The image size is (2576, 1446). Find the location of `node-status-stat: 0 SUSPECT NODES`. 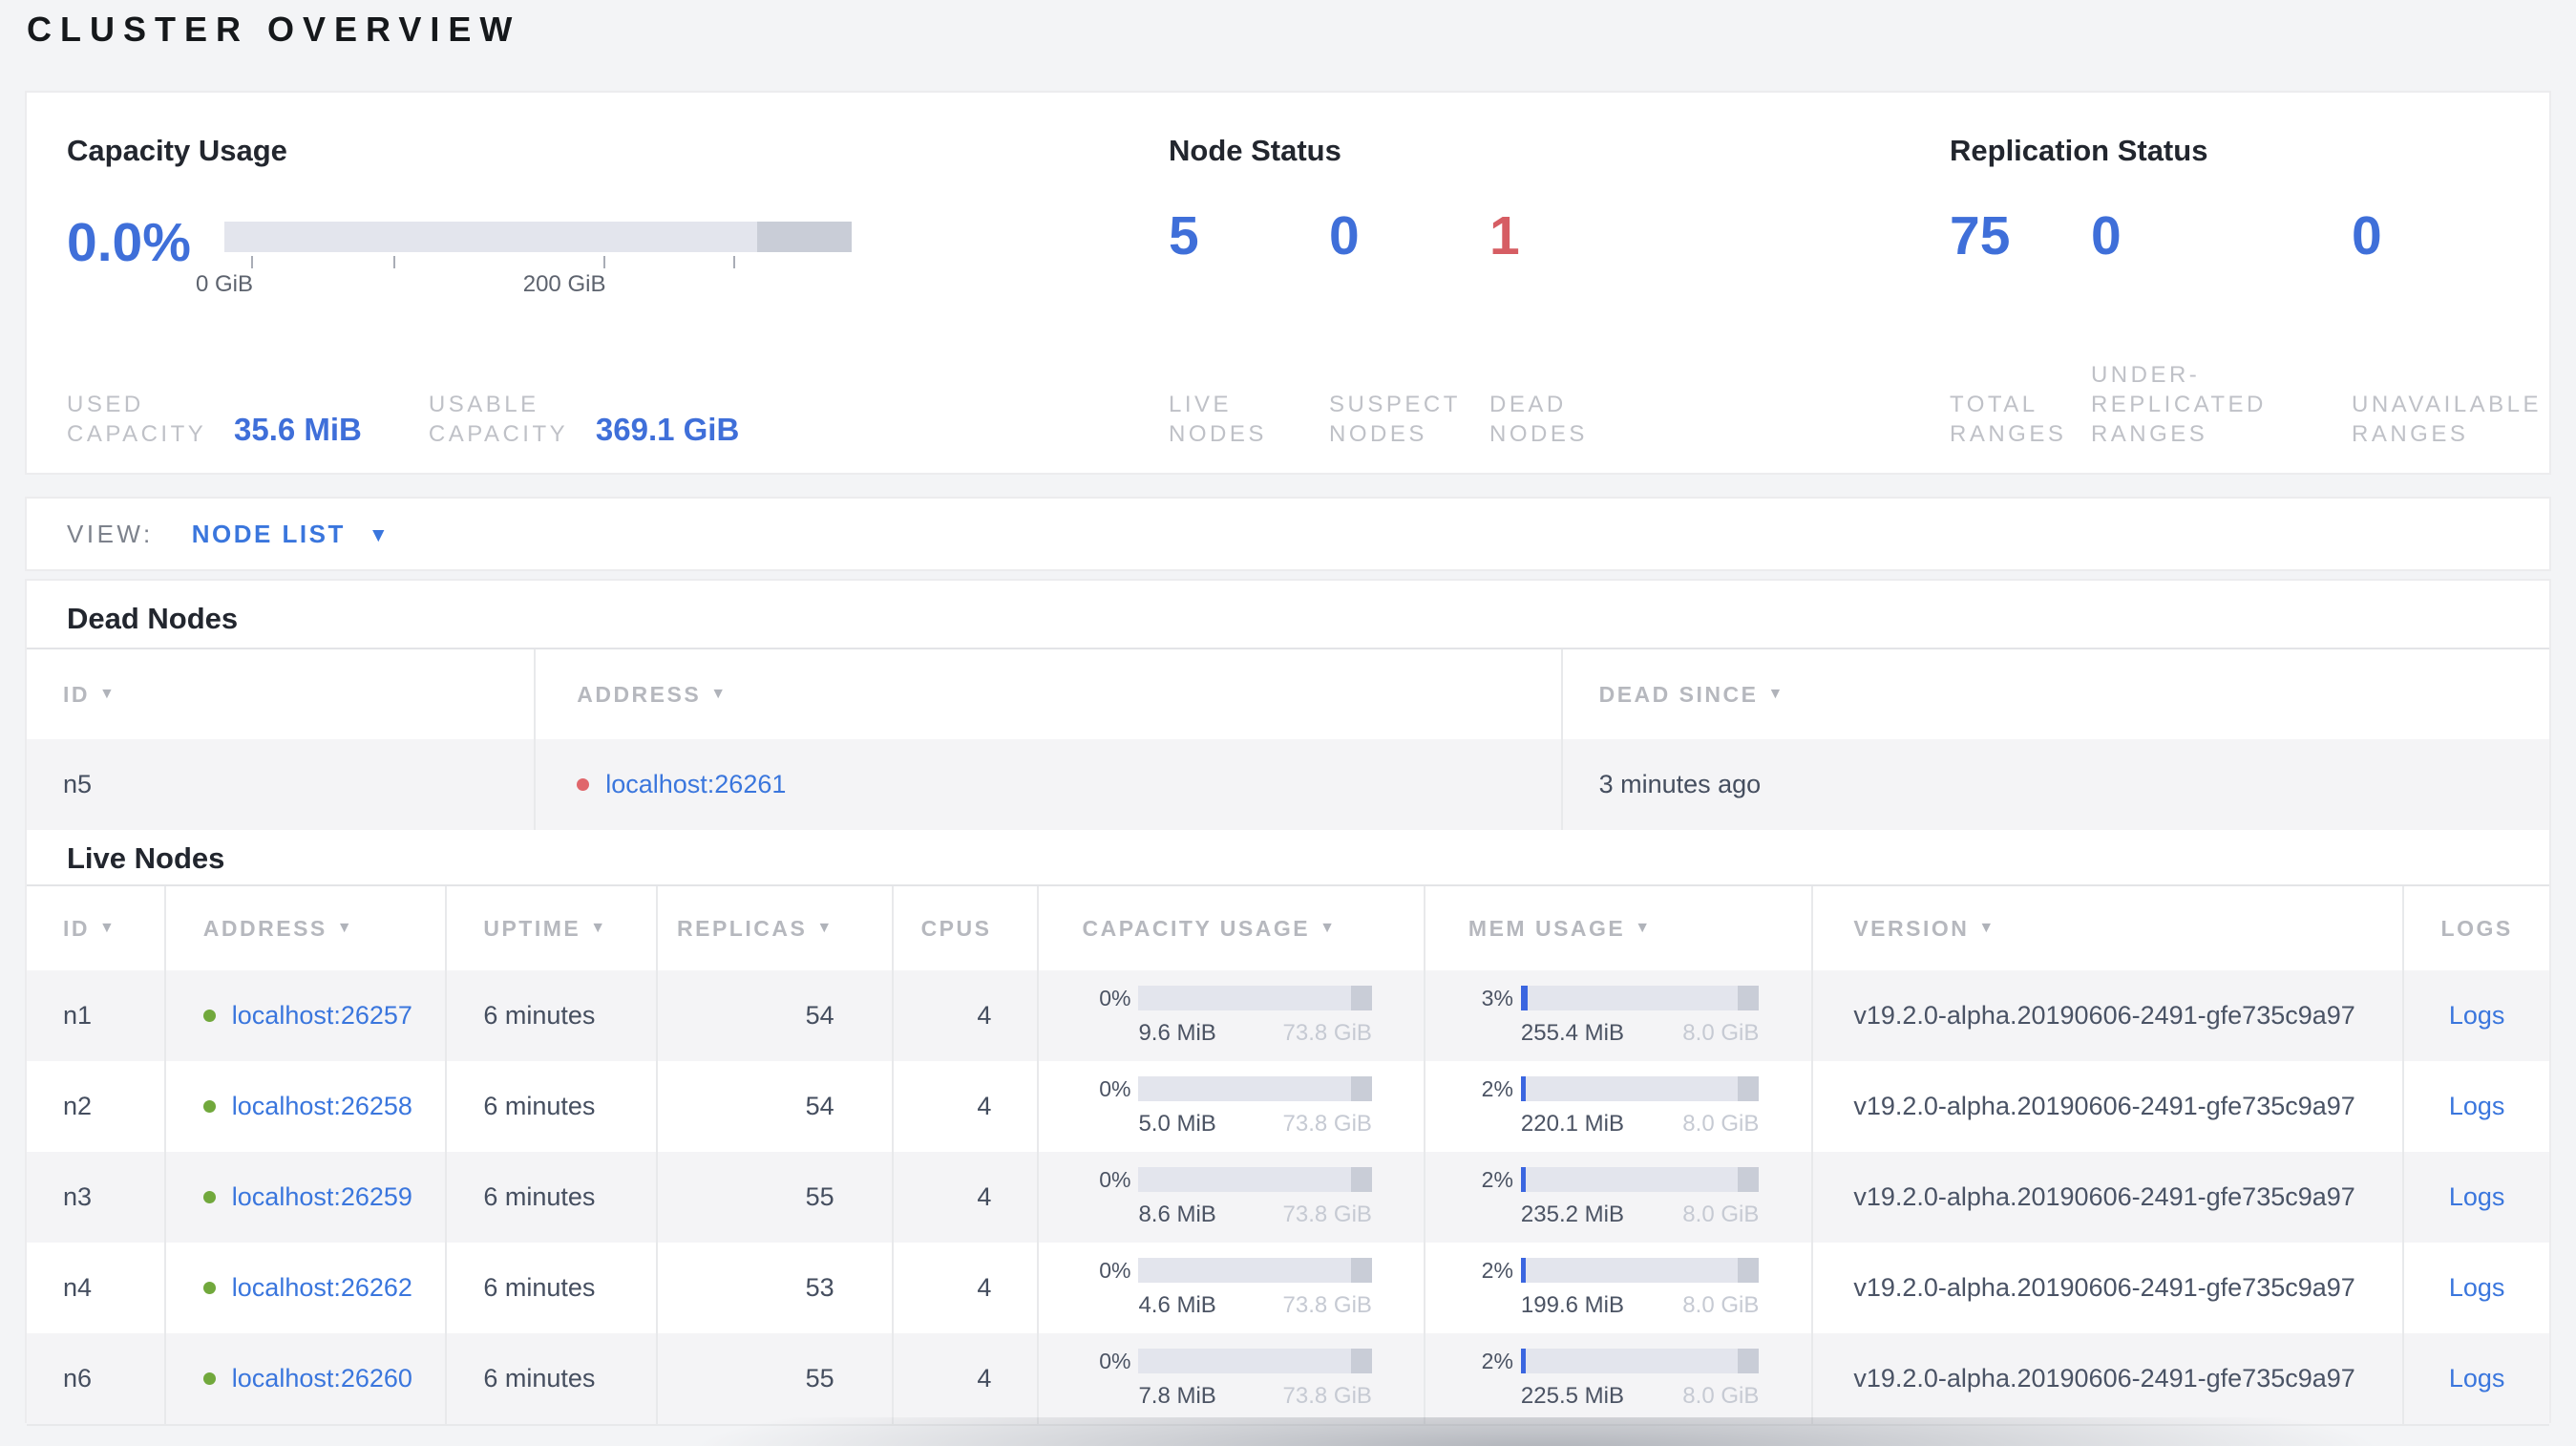

node-status-stat: 0 SUSPECT NODES is located at coordinates (1409, 308).